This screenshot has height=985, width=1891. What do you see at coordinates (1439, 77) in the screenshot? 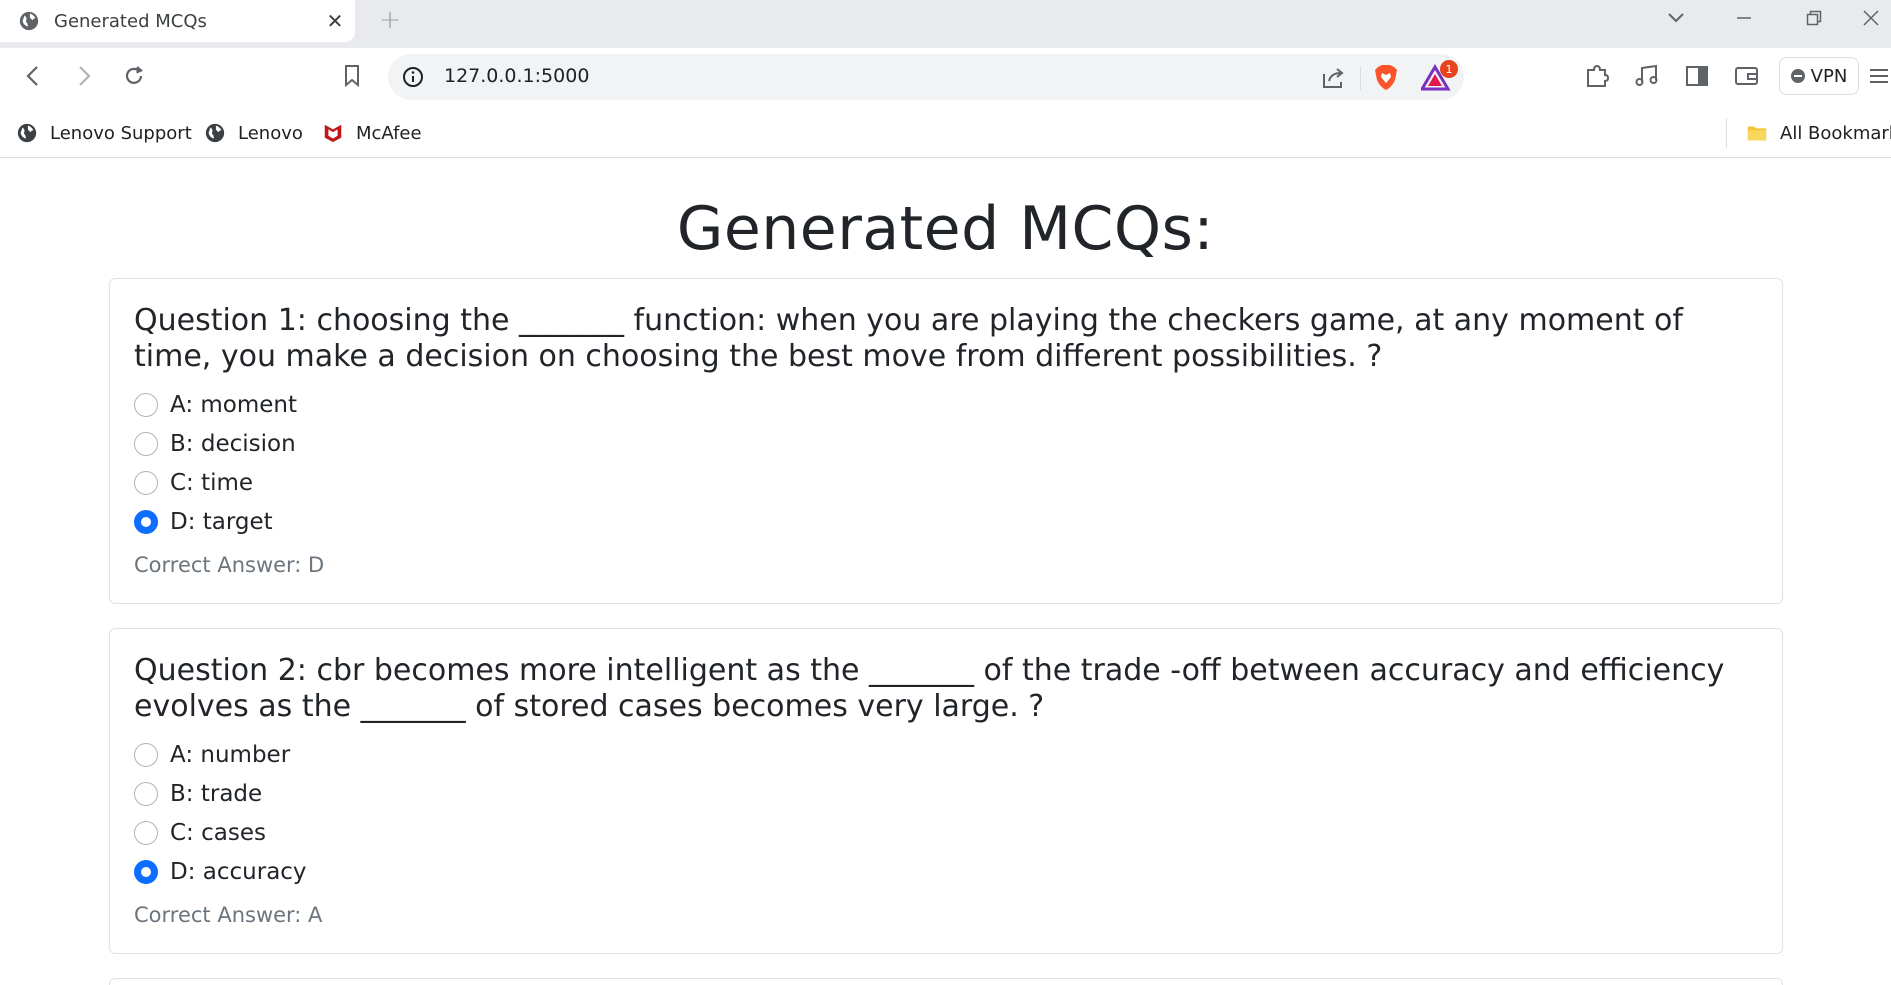
I see `brave-rewards-icon: 1` at bounding box center [1439, 77].